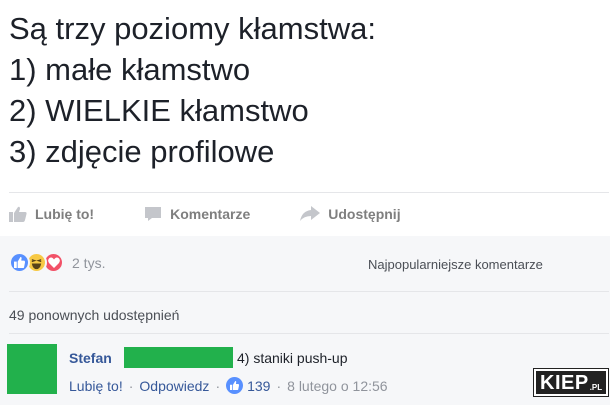 This screenshot has width=610, height=405. Describe the element at coordinates (65, 214) in the screenshot. I see `like-button-label: Lubię to!` at that location.